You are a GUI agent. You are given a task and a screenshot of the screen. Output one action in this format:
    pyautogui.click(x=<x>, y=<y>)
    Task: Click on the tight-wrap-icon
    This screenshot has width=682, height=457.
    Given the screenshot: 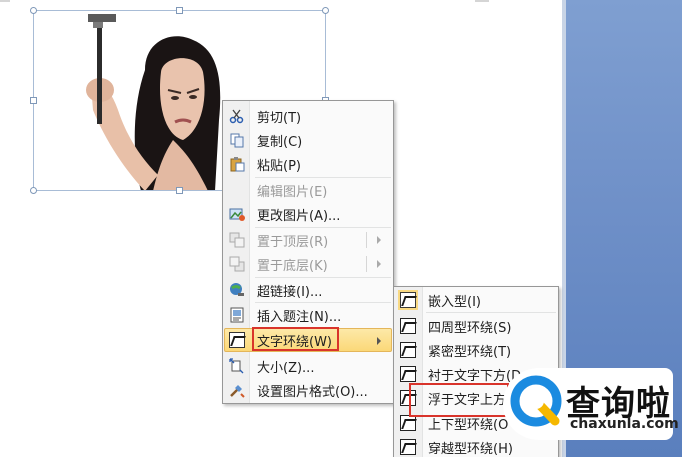 What is the action you would take?
    pyautogui.click(x=408, y=350)
    